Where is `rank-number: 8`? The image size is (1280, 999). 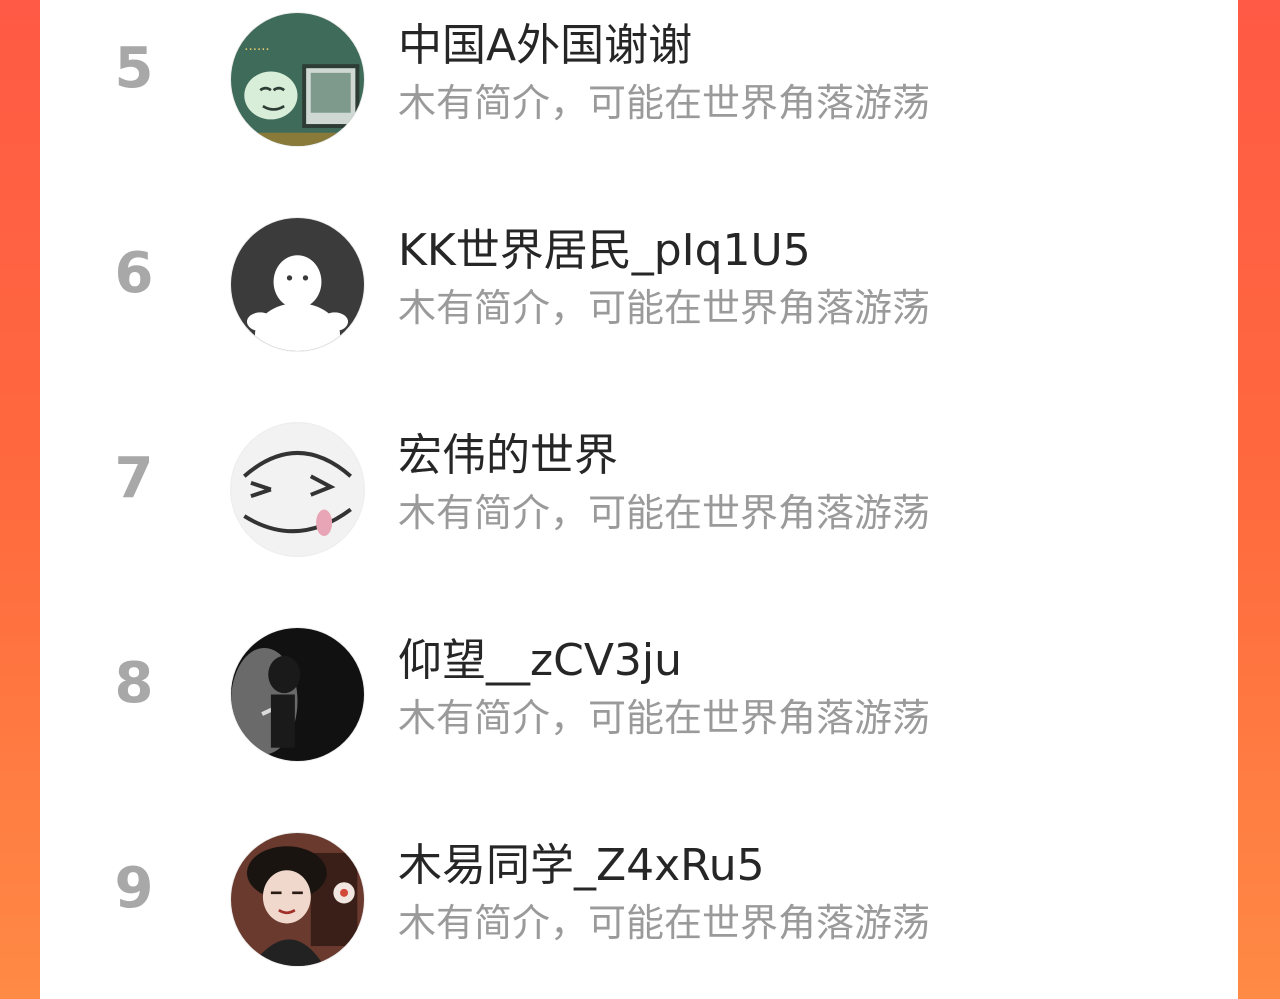 rank-number: 8 is located at coordinates (134, 683).